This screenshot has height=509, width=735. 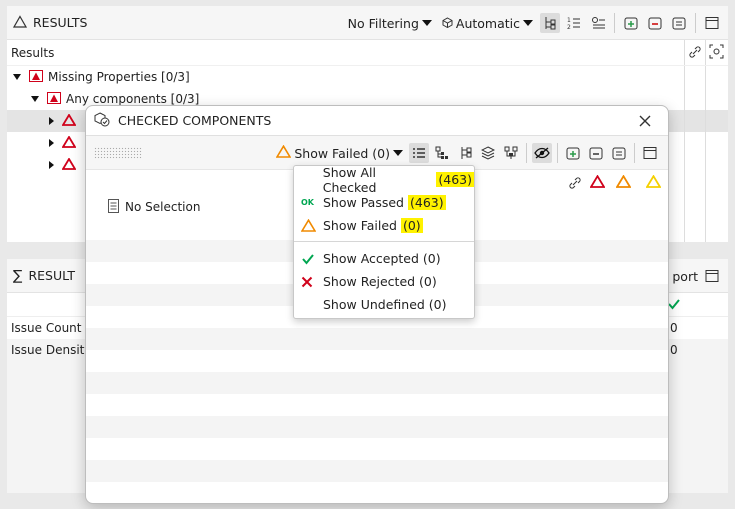 What do you see at coordinates (384, 241) in the screenshot?
I see `menu-separator` at bounding box center [384, 241].